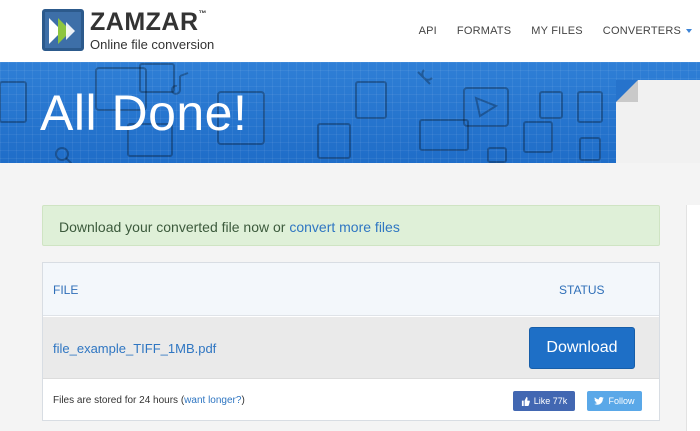 The image size is (700, 431). I want to click on brand-name: ZAMZAR™, so click(149, 22).